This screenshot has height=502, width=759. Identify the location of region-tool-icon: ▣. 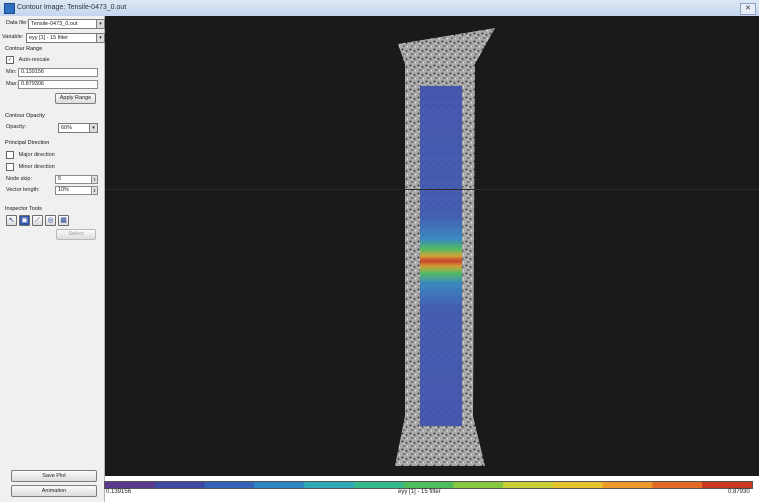
(24, 220).